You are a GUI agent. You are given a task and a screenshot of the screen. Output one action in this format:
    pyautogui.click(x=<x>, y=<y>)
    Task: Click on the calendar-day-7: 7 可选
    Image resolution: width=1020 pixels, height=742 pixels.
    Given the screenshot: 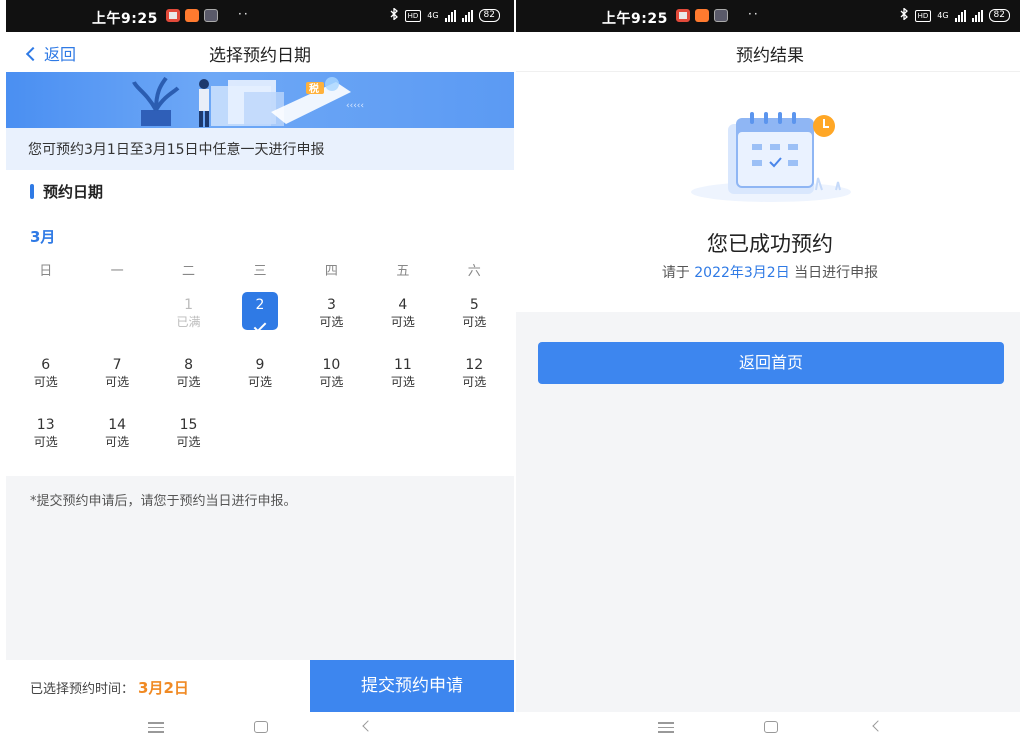 What is the action you would take?
    pyautogui.click(x=116, y=377)
    